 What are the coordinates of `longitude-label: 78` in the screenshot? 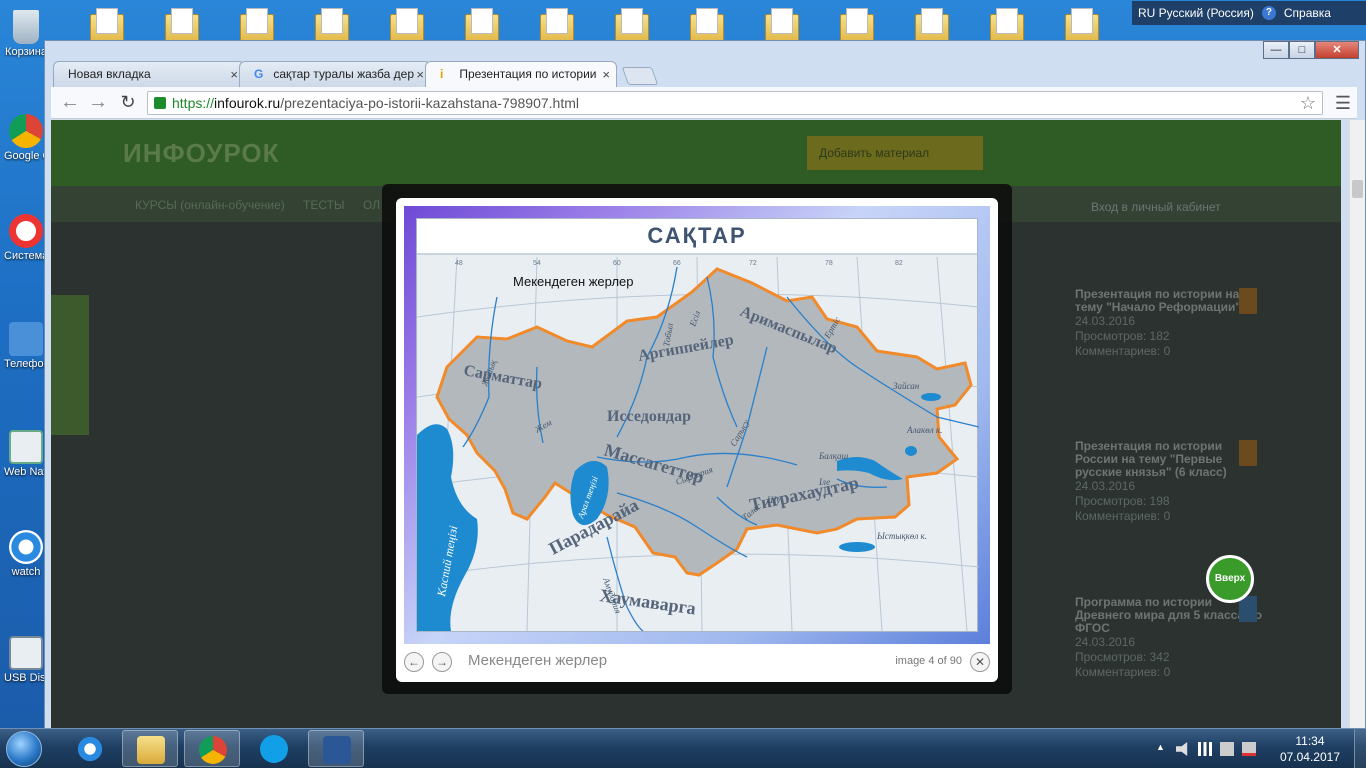 It's located at (829, 263).